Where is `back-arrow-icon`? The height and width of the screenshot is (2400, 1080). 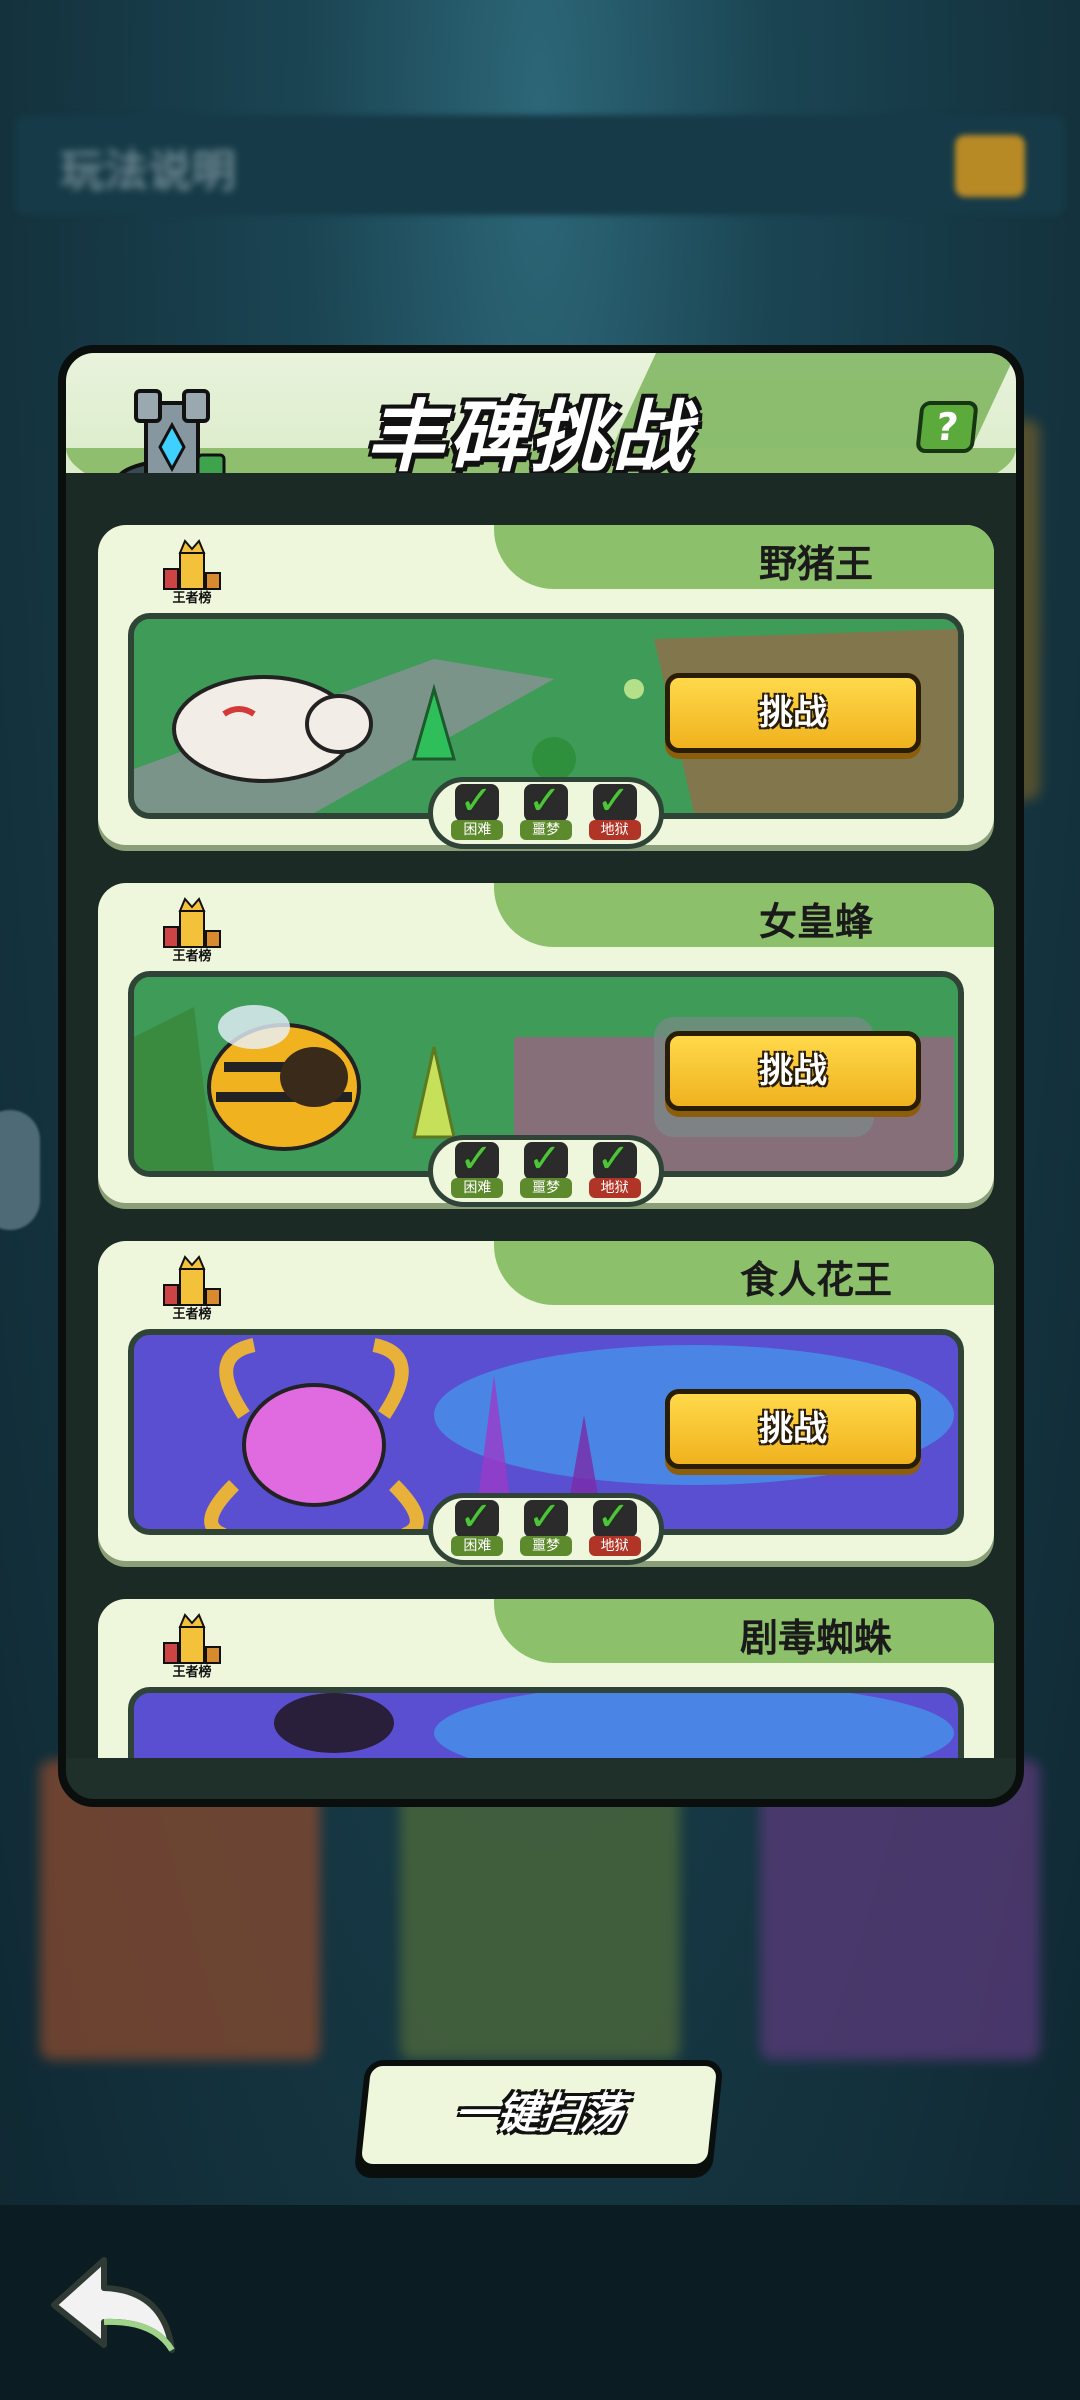
back-arrow-icon is located at coordinates (114, 2305).